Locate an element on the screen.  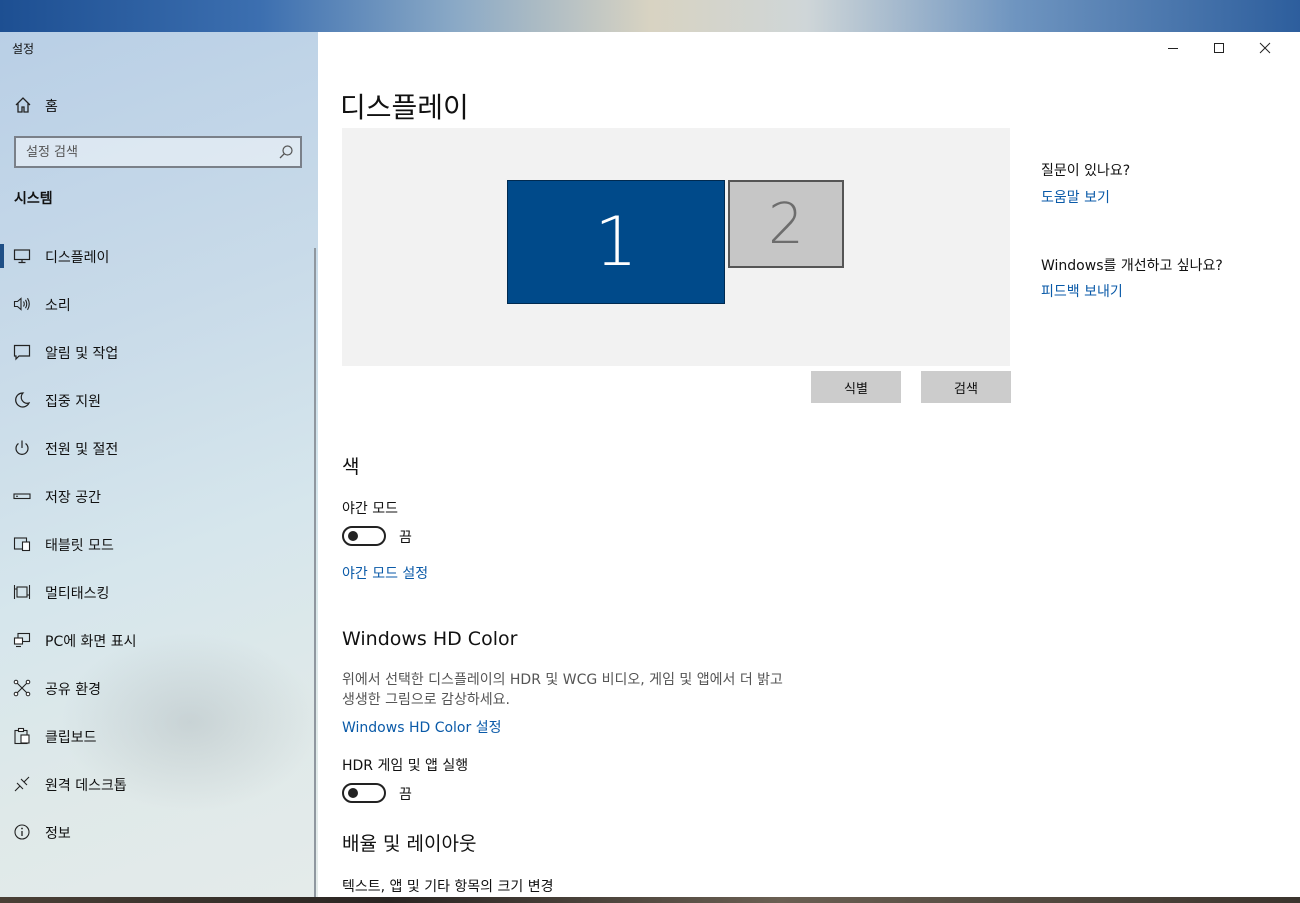
sidebar-item-power: 전원 및 절전 is located at coordinates (159, 448).